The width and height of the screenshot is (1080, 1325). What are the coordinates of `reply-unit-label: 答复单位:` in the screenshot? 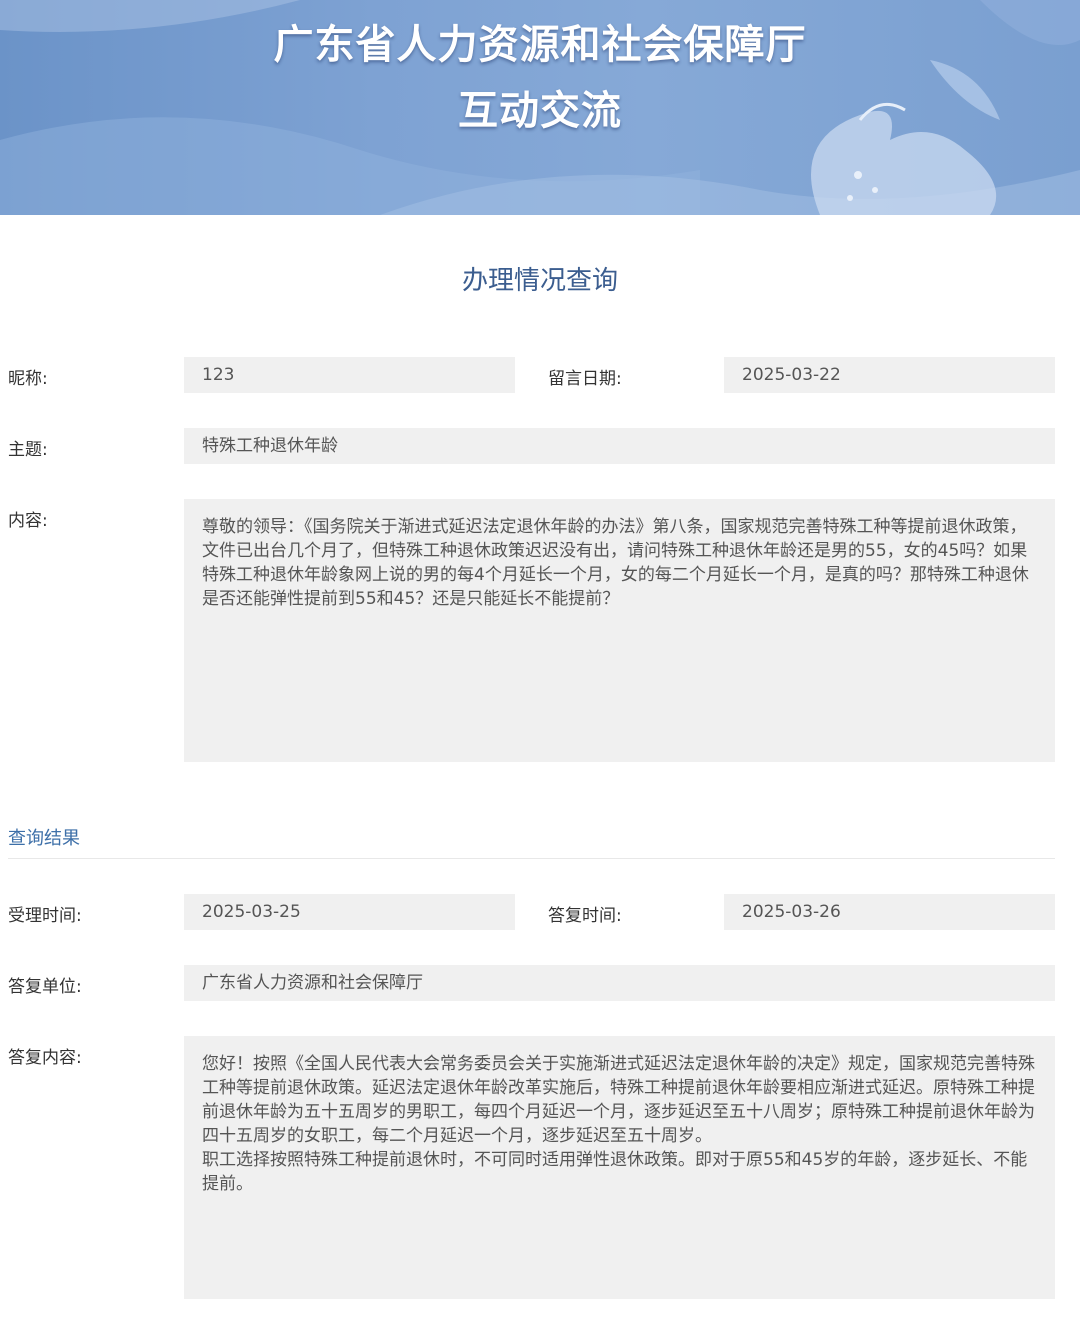 It's located at (45, 987).